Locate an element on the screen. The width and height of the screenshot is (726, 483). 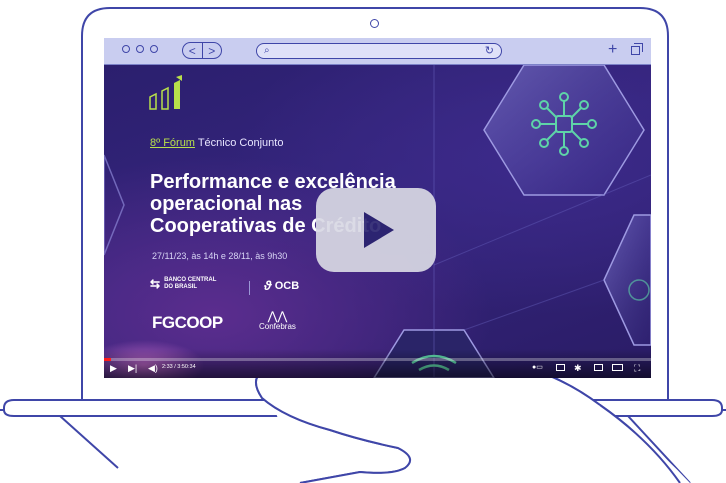
fgcoop-logo: FGCOOP is located at coordinates (187, 322).